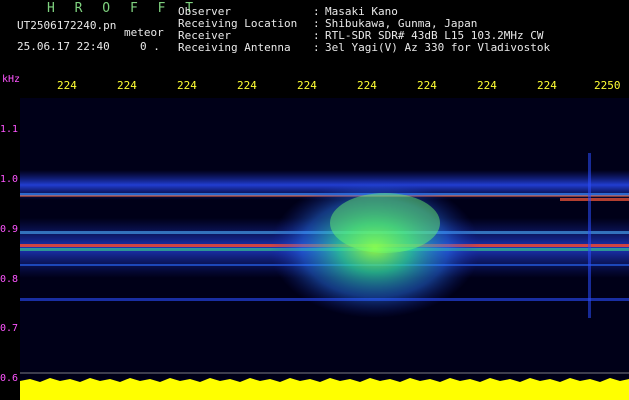 The image size is (629, 400). Describe the element at coordinates (150, 46) in the screenshot. I see `counter-readout: 0 .` at that location.